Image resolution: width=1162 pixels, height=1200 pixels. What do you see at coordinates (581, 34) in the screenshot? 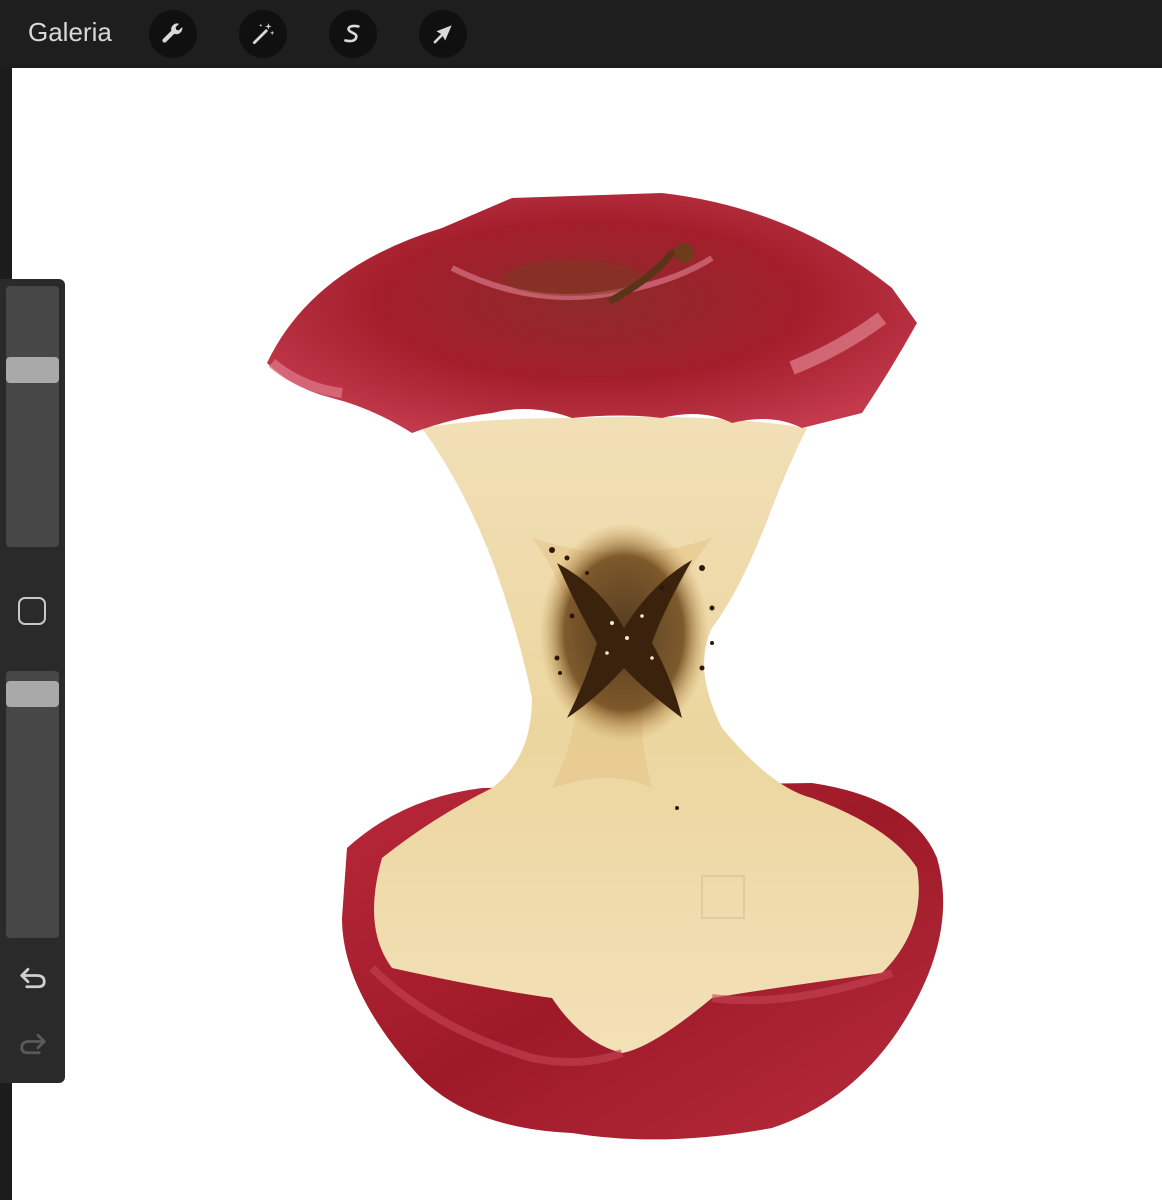
I see `top-toolbar: Galeria` at bounding box center [581, 34].